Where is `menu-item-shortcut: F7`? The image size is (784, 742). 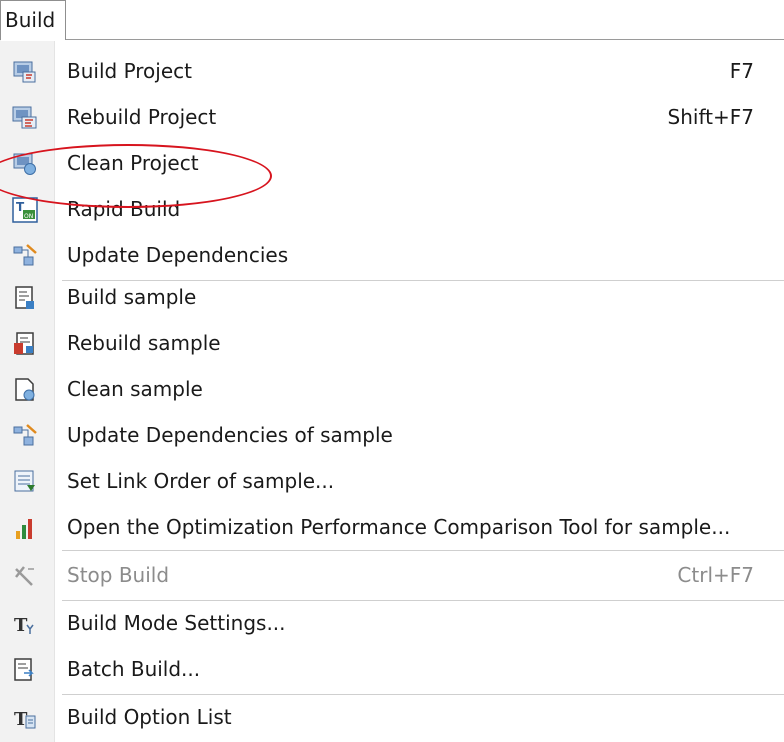 menu-item-shortcut: F7 is located at coordinates (741, 71).